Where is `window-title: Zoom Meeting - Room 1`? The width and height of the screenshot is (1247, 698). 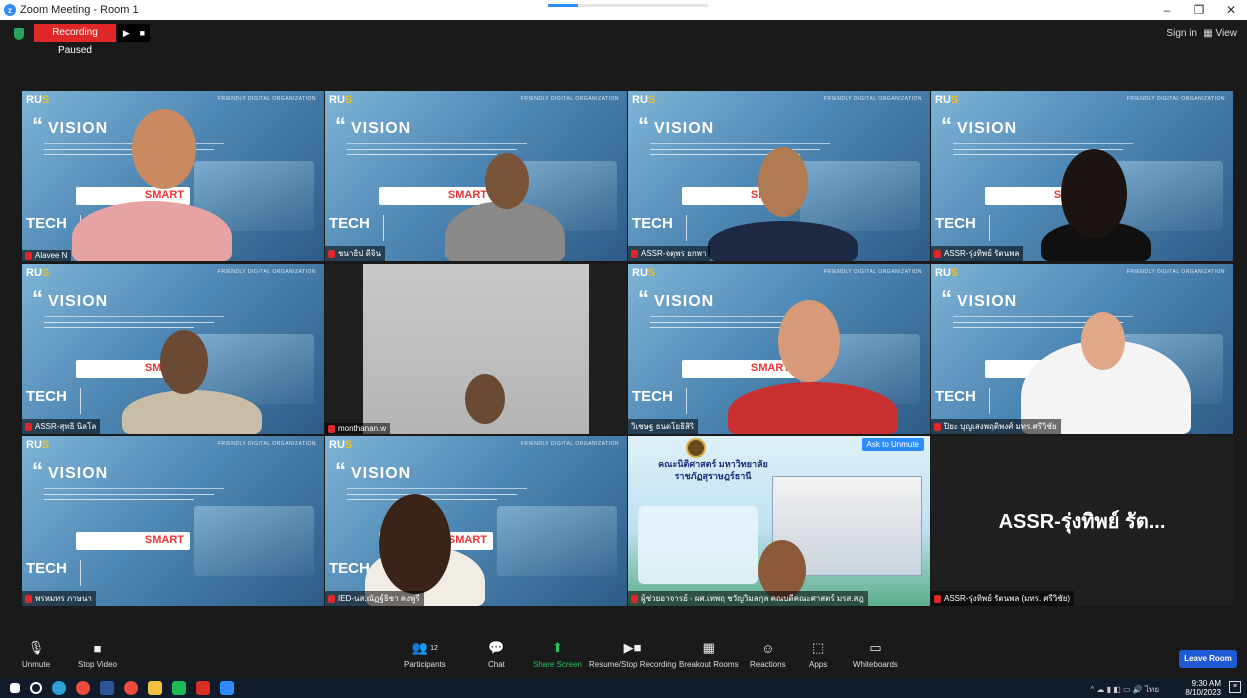 window-title: Zoom Meeting - Room 1 is located at coordinates (79, 10).